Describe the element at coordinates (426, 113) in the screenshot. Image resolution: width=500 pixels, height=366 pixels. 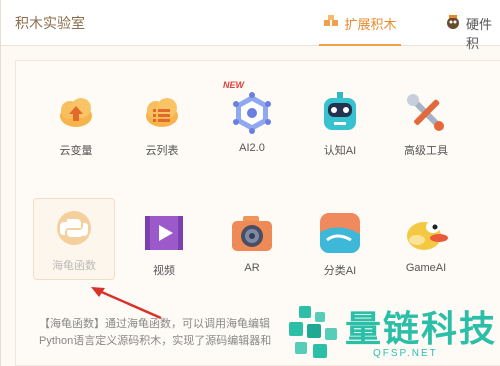
I see `tools-icon` at that location.